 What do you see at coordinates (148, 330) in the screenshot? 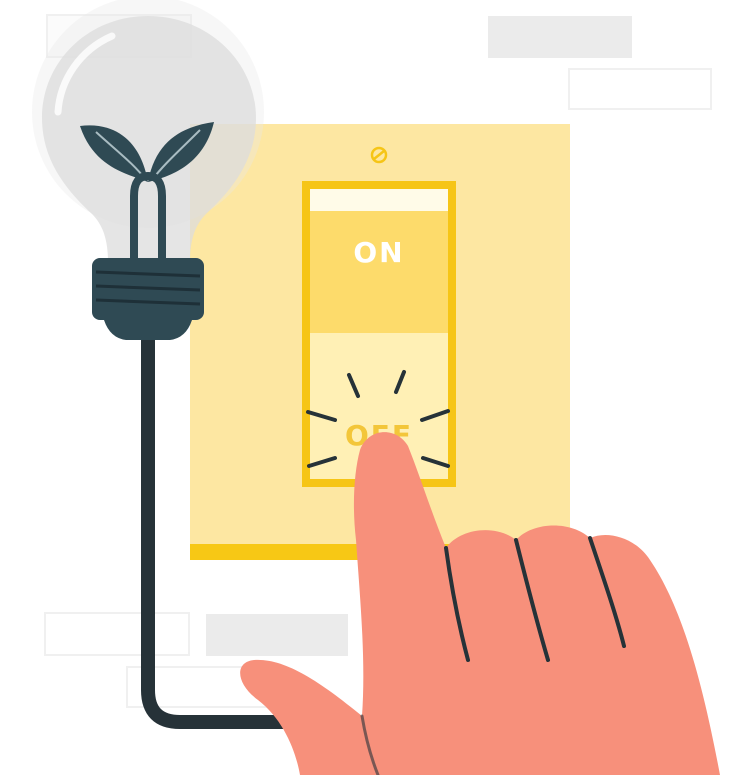
I see `bulb-base-tip` at bounding box center [148, 330].